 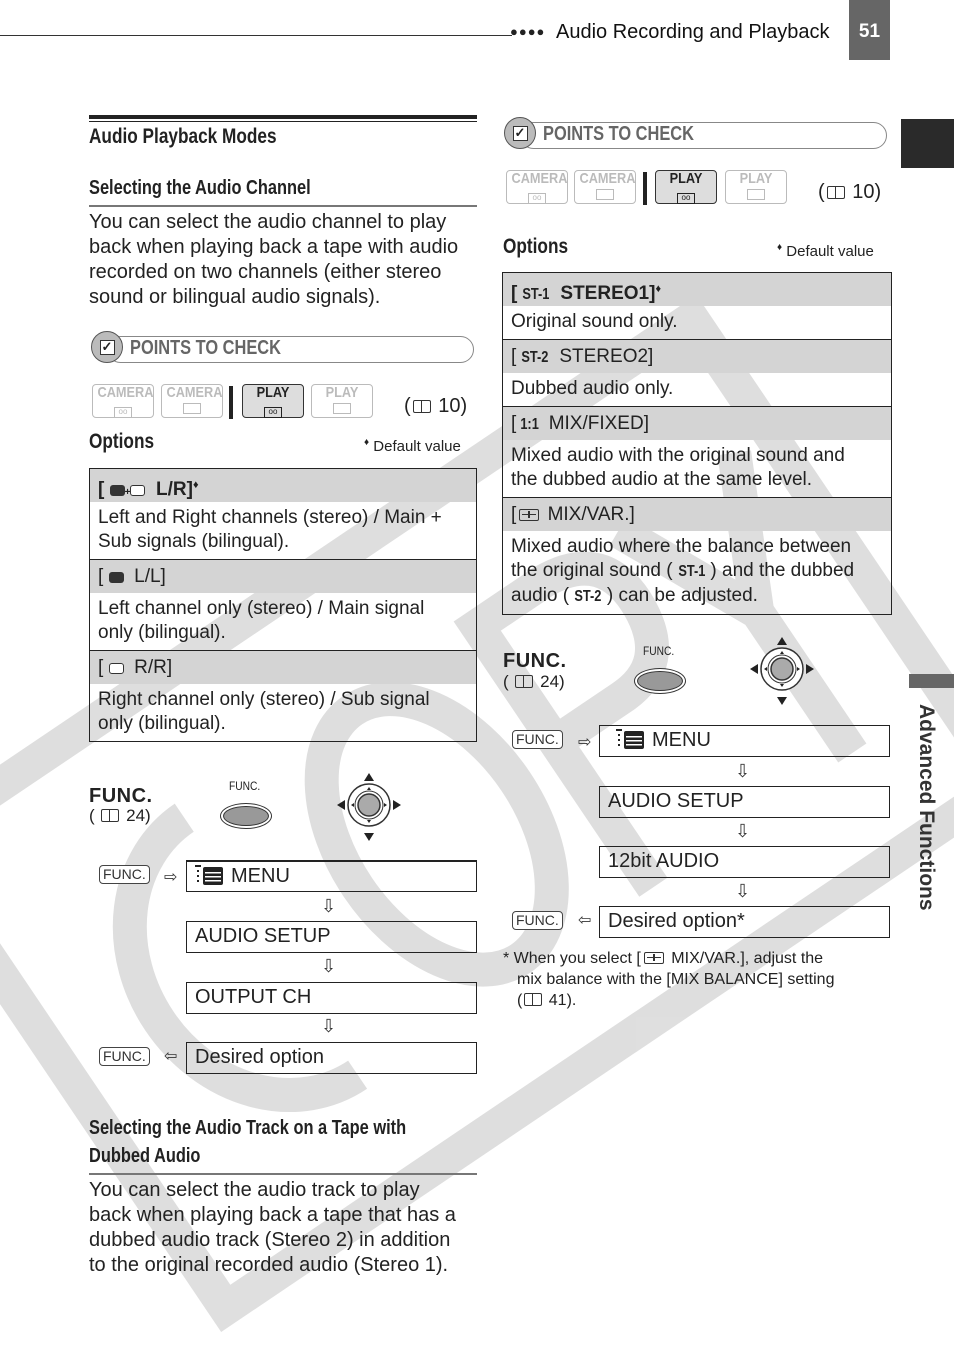 I want to click on st1-icon: ST-1, so click(x=536, y=294).